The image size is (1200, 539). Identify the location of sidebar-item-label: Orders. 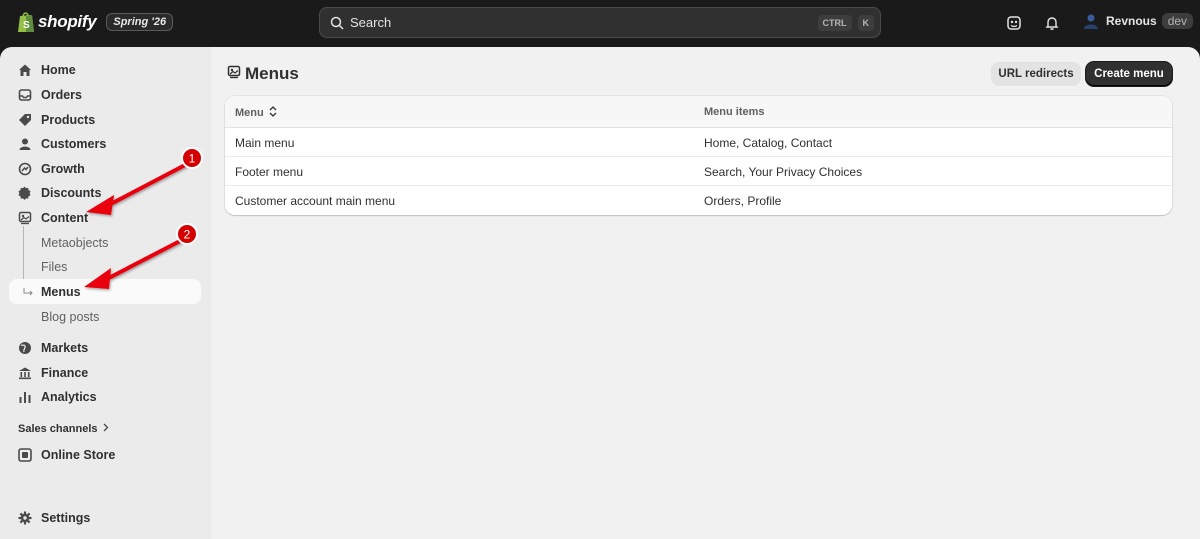
(61, 94).